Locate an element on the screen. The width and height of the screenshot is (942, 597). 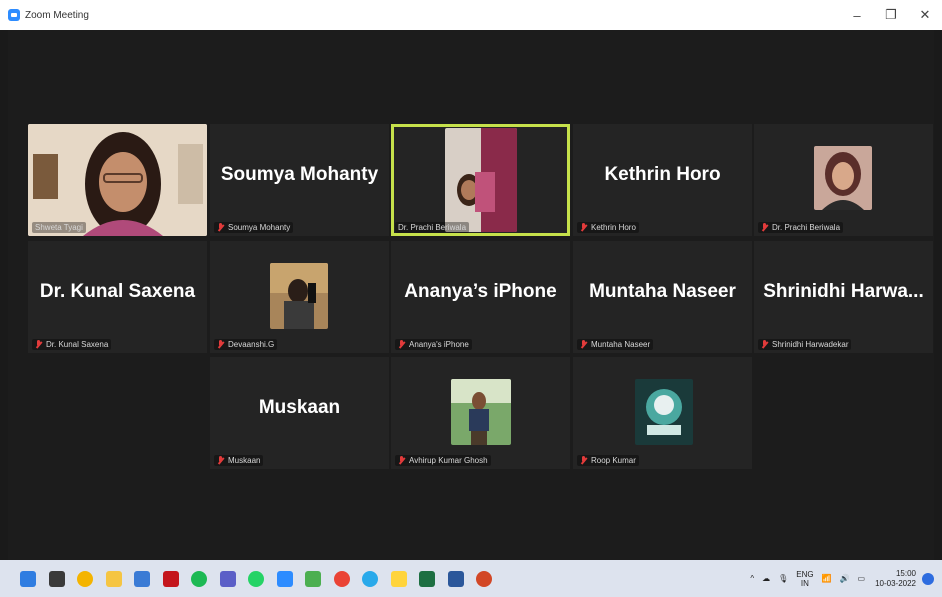
participant-tile: Roop Kumar is located at coordinates (662, 413).